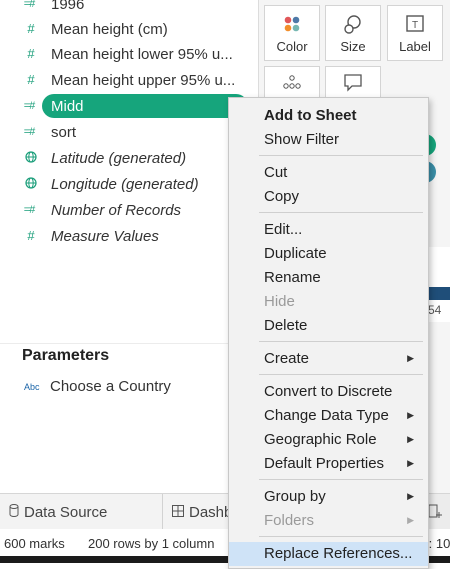 This screenshot has width=450, height=569. What do you see at coordinates (178, 512) in the screenshot?
I see `dashboard-icon` at bounding box center [178, 512].